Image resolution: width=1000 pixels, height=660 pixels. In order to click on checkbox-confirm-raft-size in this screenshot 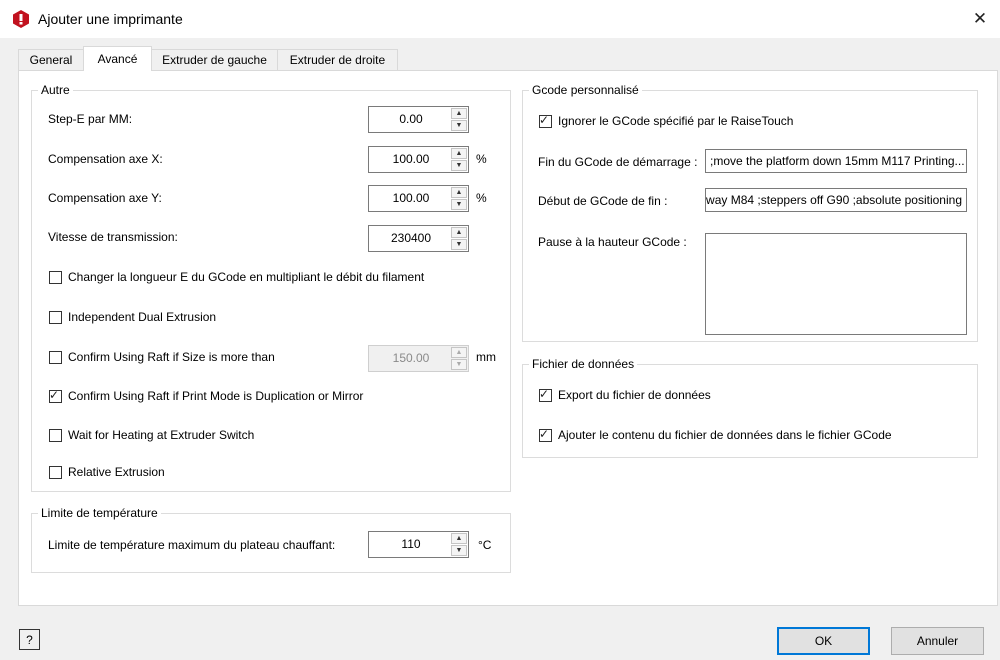, I will do `click(55, 357)`.